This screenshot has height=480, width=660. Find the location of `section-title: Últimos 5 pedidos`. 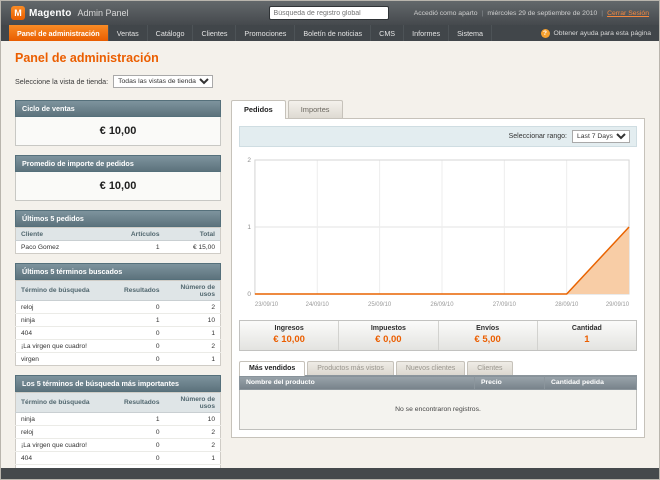

section-title: Últimos 5 pedidos is located at coordinates (118, 218).